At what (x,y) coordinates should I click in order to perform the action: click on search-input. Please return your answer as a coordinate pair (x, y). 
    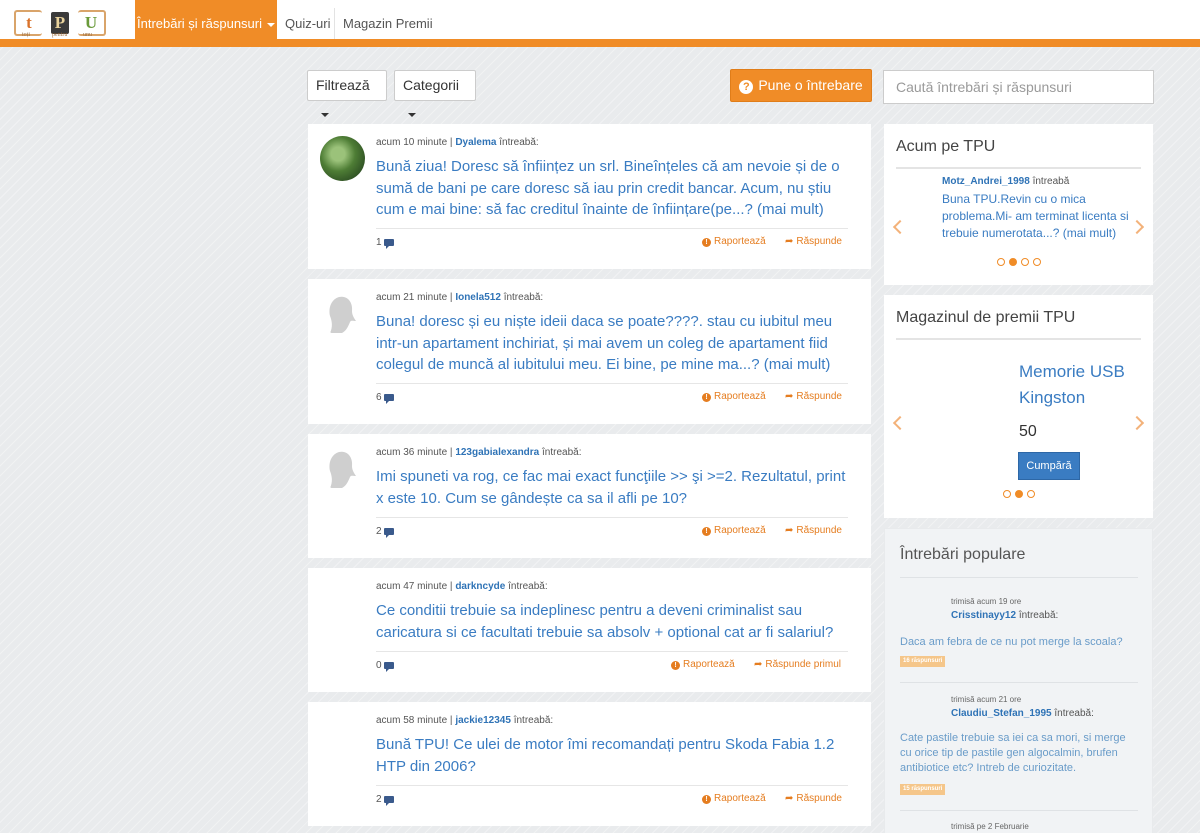
    Looking at the image, I should click on (1018, 87).